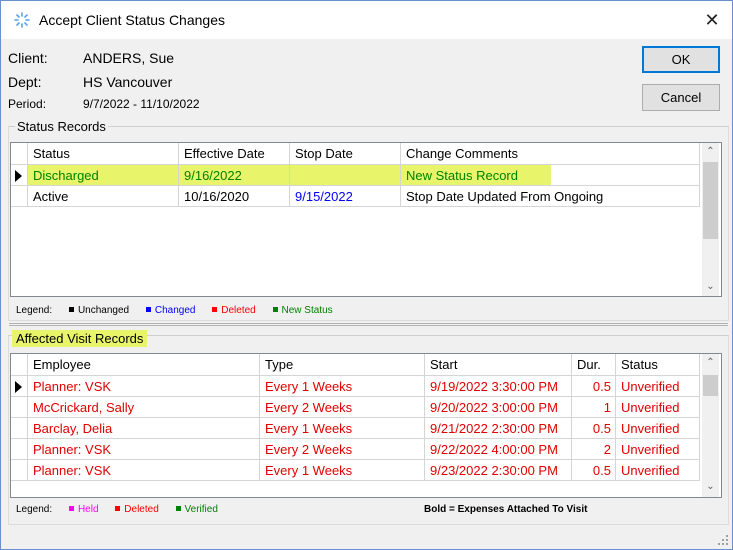 Image resolution: width=733 pixels, height=550 pixels. What do you see at coordinates (148, 309) in the screenshot?
I see `changed-swatch` at bounding box center [148, 309].